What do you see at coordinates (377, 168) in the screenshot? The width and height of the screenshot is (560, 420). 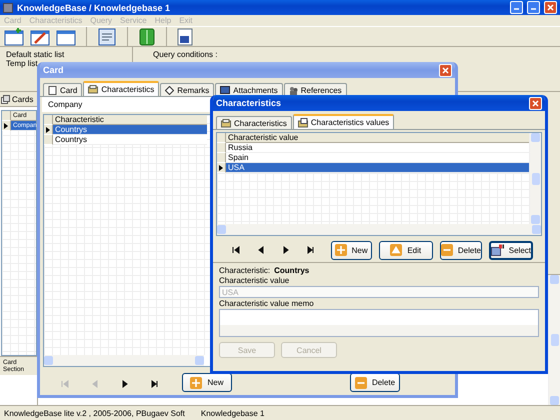 I see `table-cell: USA` at bounding box center [377, 168].